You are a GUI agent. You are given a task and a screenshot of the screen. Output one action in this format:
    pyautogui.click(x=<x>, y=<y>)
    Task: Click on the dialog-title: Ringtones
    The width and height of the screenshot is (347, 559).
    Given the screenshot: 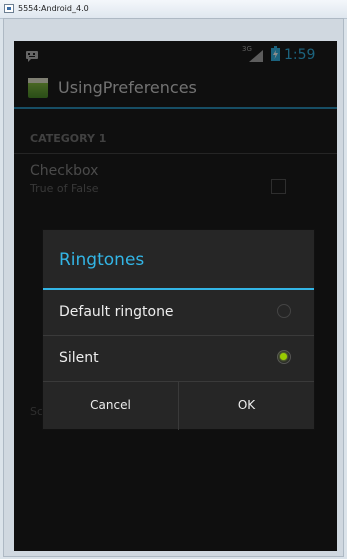 What is the action you would take?
    pyautogui.click(x=102, y=260)
    